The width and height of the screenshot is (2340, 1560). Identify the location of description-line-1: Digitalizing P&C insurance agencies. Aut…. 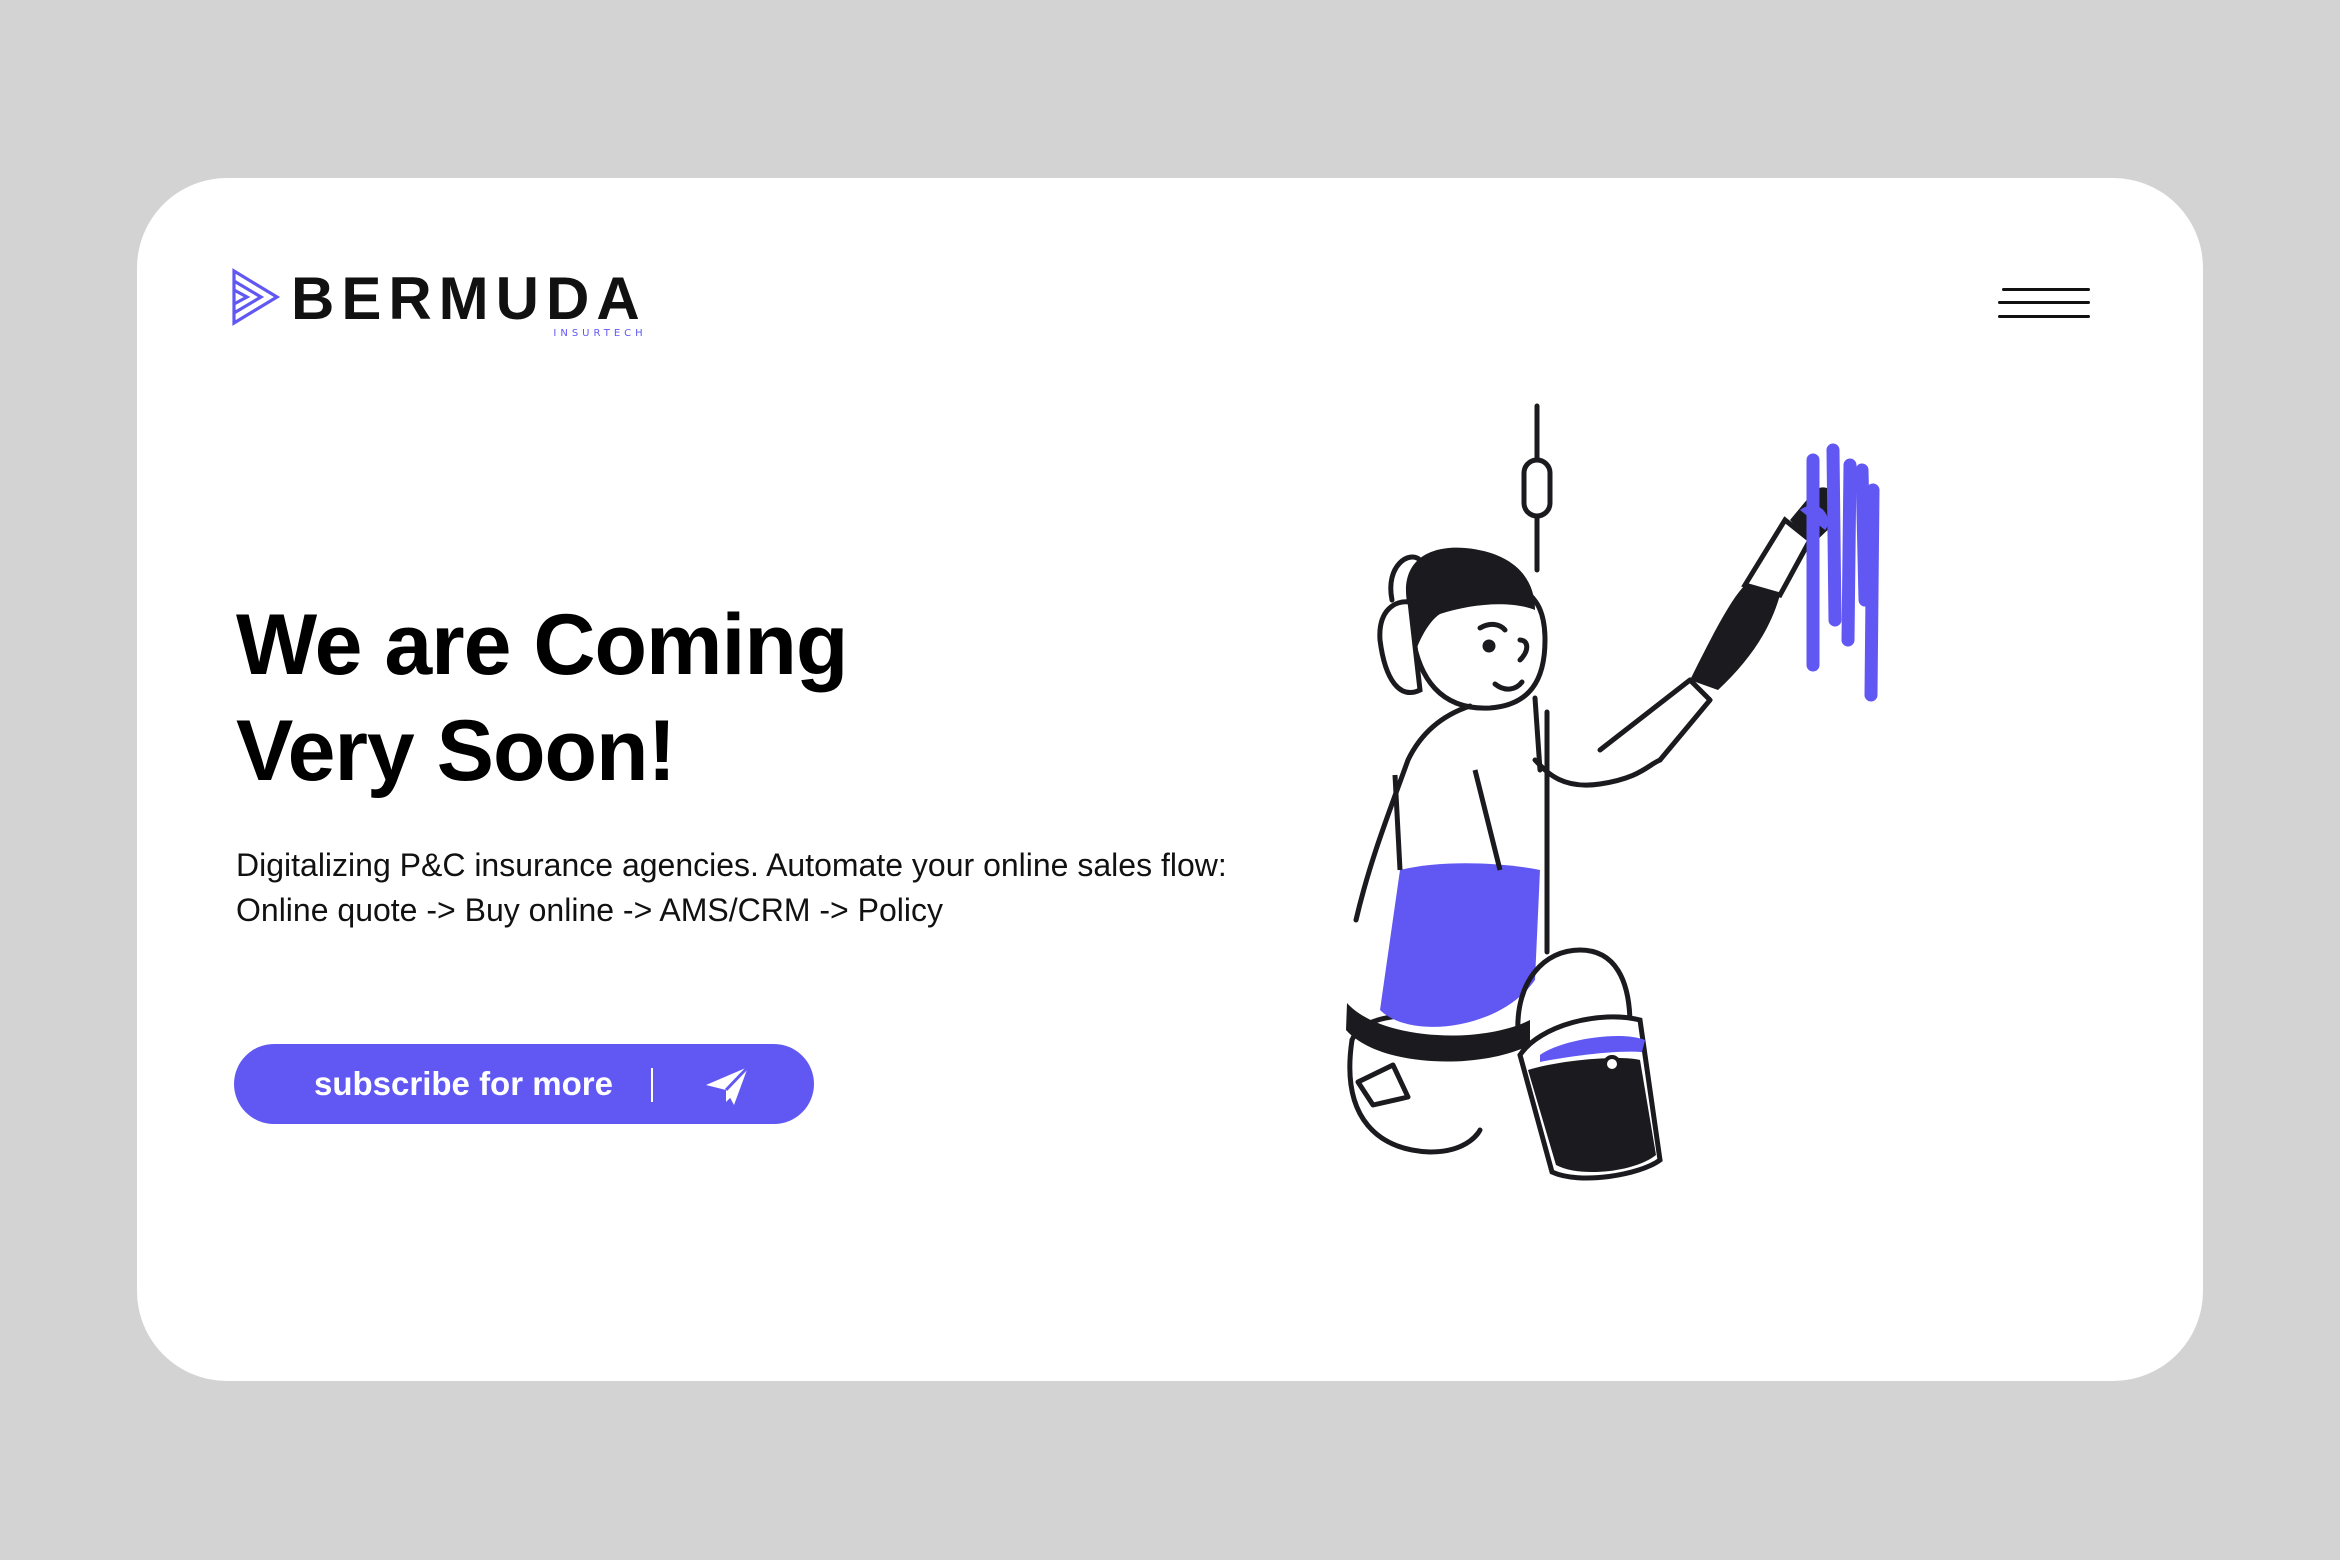
(731, 865).